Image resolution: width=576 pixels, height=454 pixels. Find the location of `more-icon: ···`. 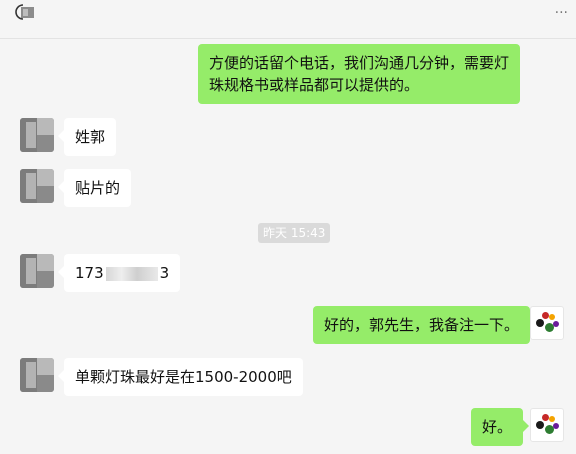

more-icon: ··· is located at coordinates (561, 13).